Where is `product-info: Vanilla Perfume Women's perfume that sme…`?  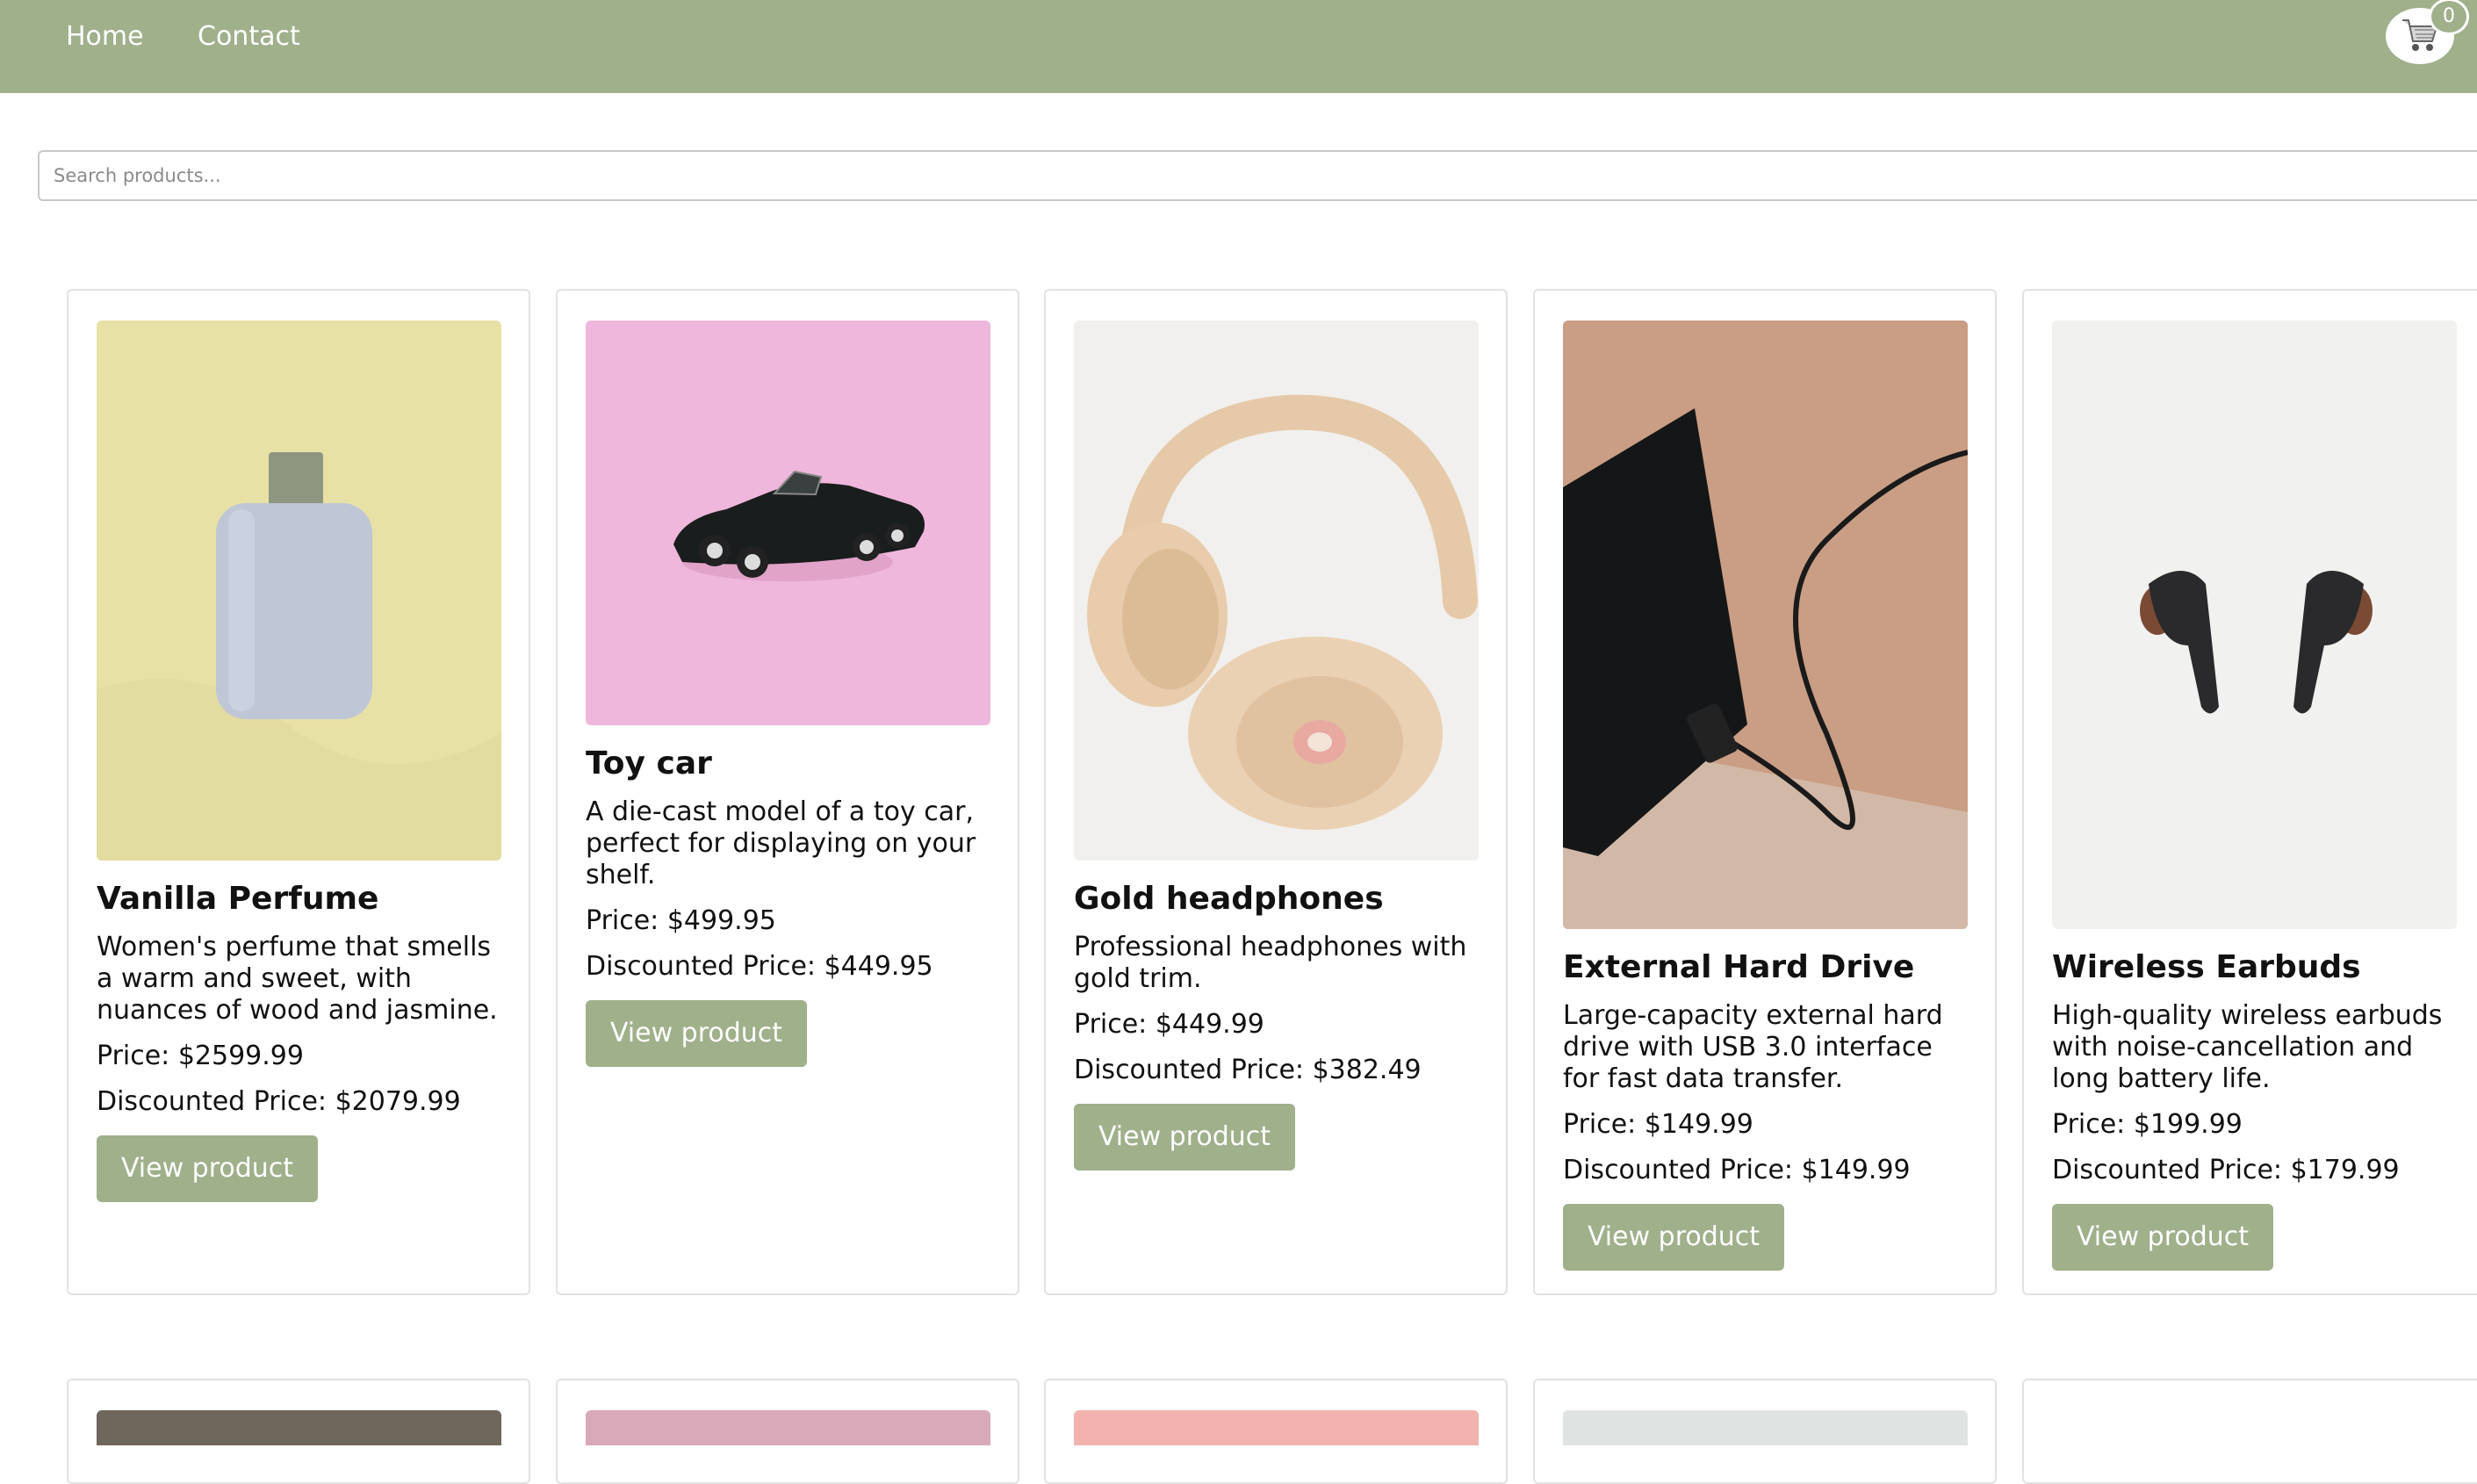 product-info: Vanilla Perfume Women's perfume that sme… is located at coordinates (303, 1040).